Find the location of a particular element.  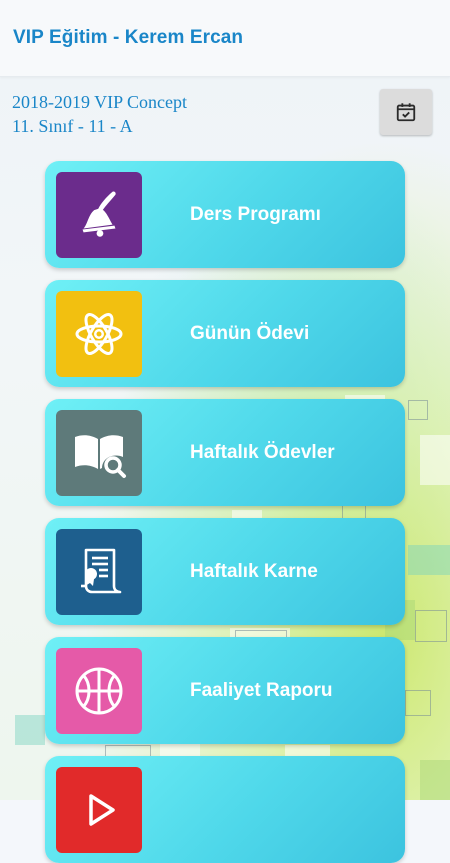

class-label: 11. Sınıf - 11 - A is located at coordinates (72, 126).